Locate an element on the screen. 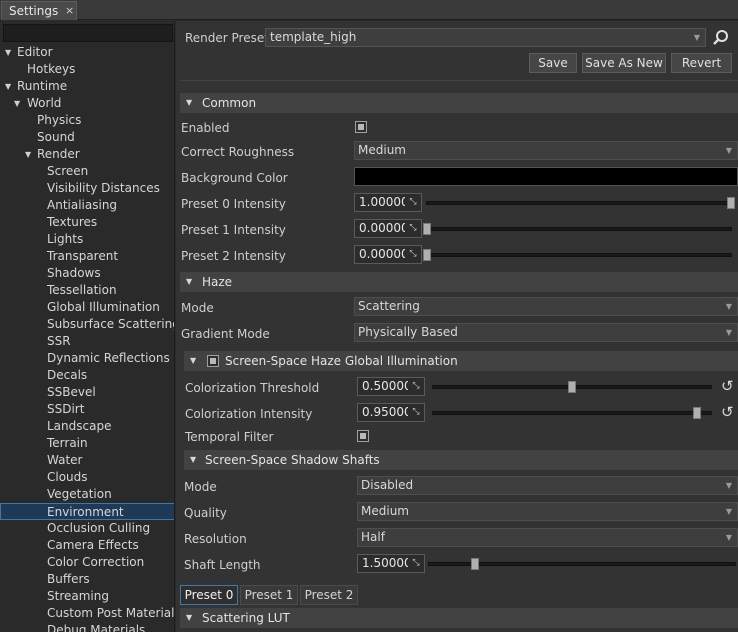 The width and height of the screenshot is (738, 632). tree-item-label: World is located at coordinates (44, 103).